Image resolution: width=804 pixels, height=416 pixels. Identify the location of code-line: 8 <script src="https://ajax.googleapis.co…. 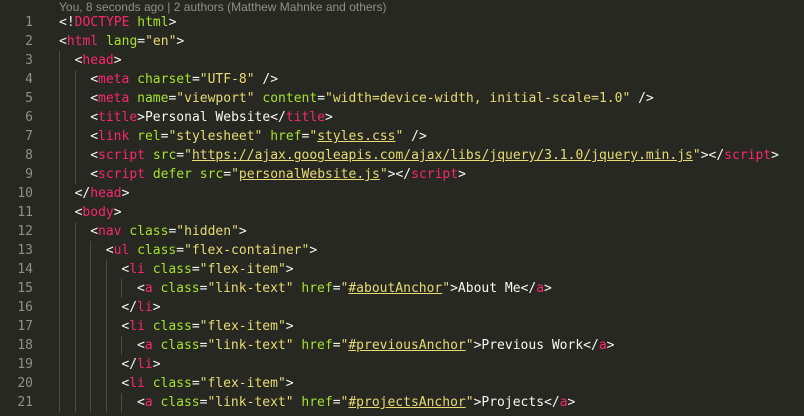
(402, 155).